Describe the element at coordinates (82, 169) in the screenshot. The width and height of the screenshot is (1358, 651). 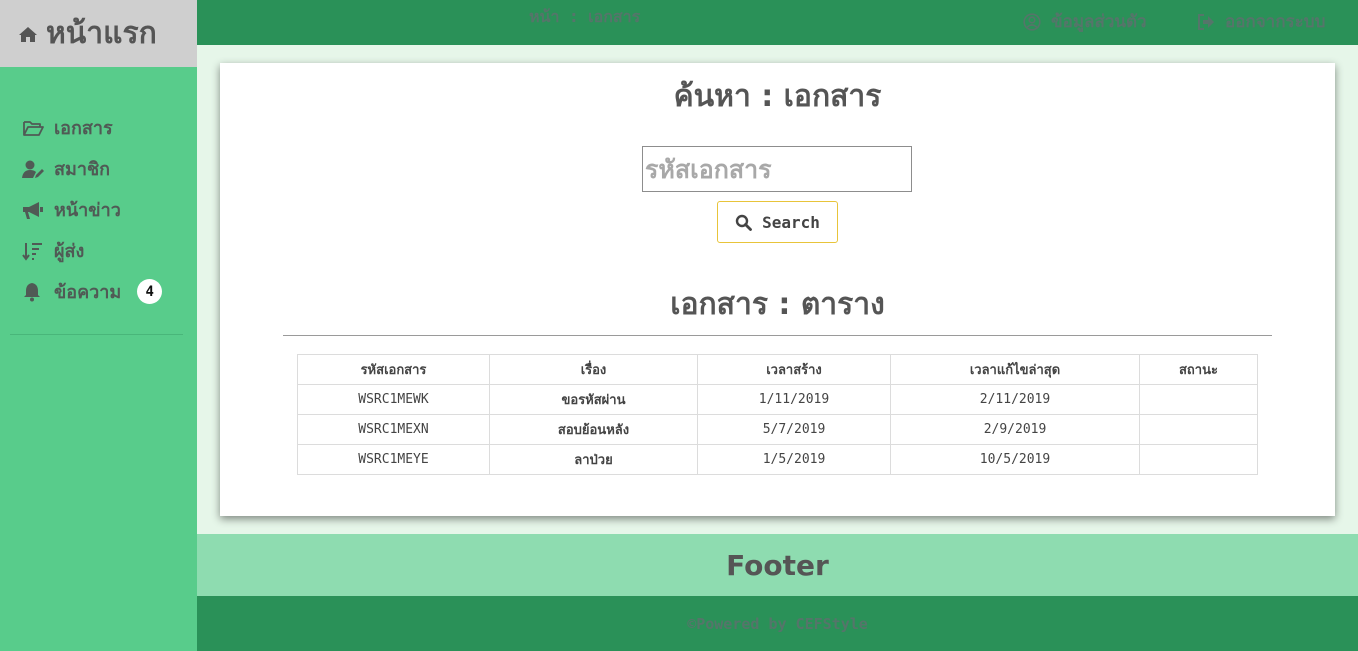
I see `sidebar-item-label: สมาชิก` at that location.